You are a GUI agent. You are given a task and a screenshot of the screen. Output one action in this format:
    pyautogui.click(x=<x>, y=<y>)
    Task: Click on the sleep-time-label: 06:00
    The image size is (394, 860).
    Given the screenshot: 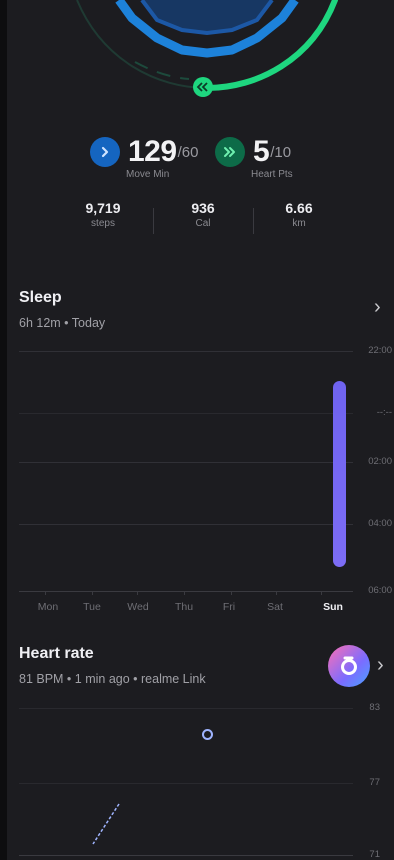 What is the action you would take?
    pyautogui.click(x=380, y=590)
    